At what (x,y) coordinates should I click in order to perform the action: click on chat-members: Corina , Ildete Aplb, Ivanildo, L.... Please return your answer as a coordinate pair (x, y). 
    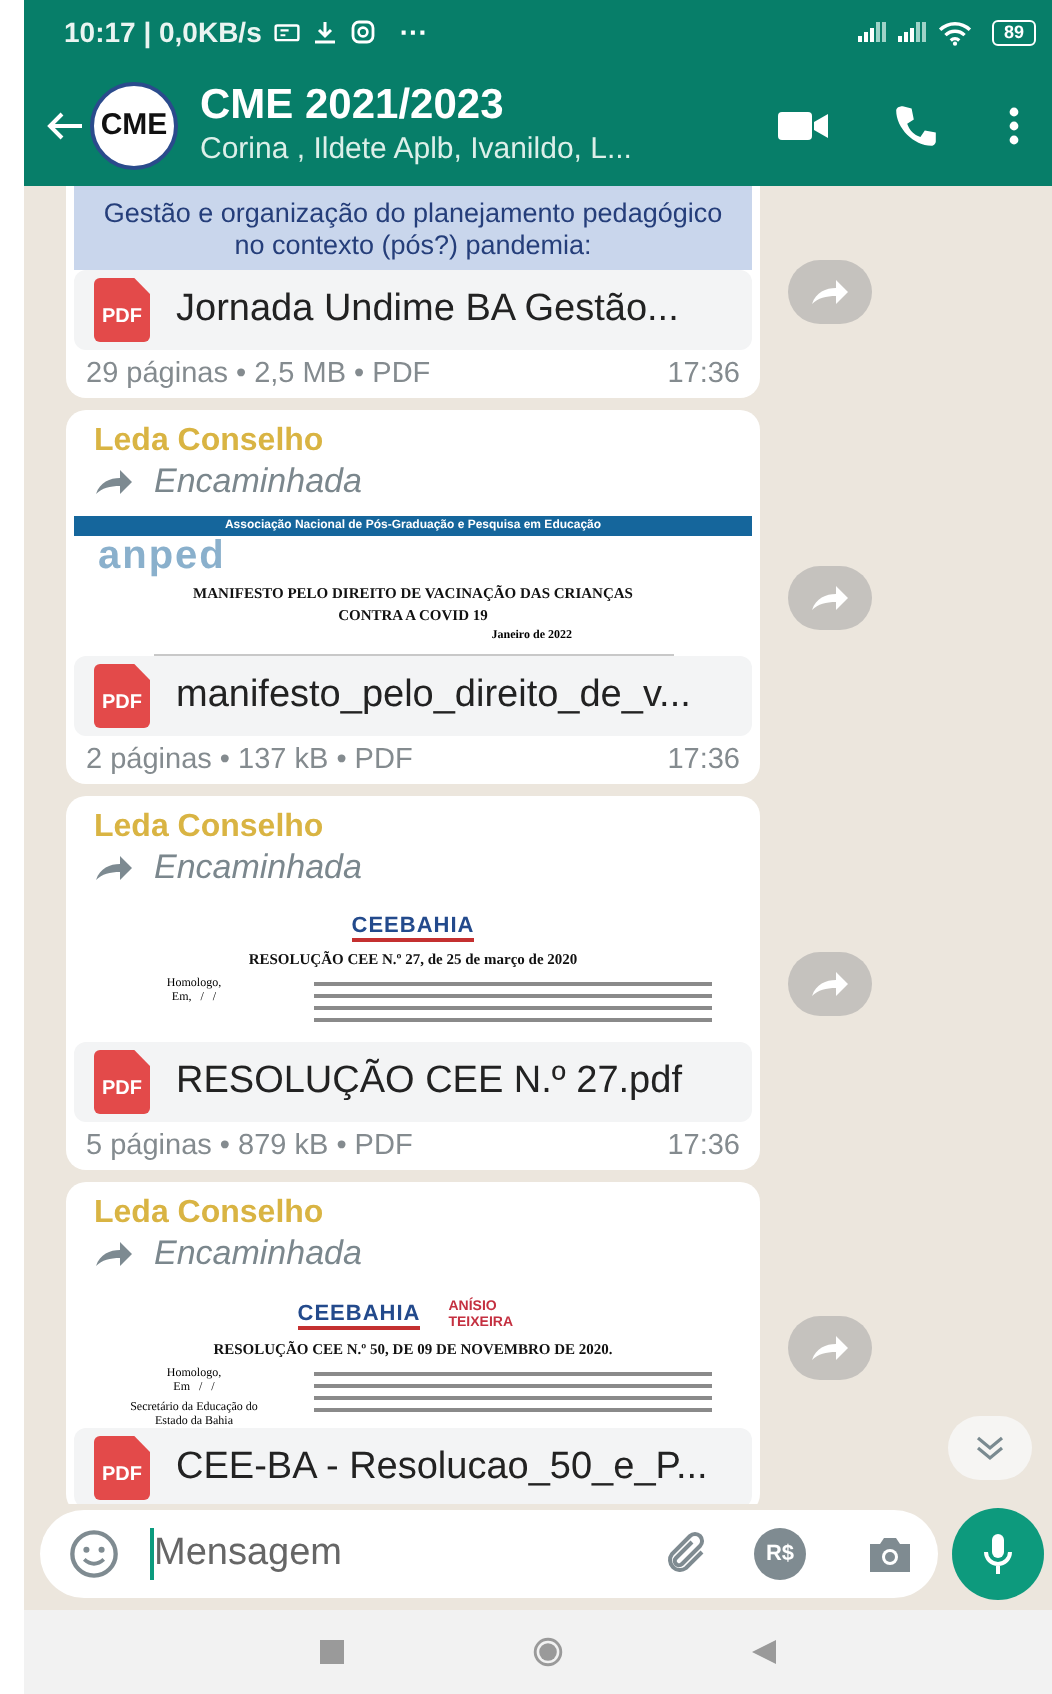
    Looking at the image, I should click on (417, 149).